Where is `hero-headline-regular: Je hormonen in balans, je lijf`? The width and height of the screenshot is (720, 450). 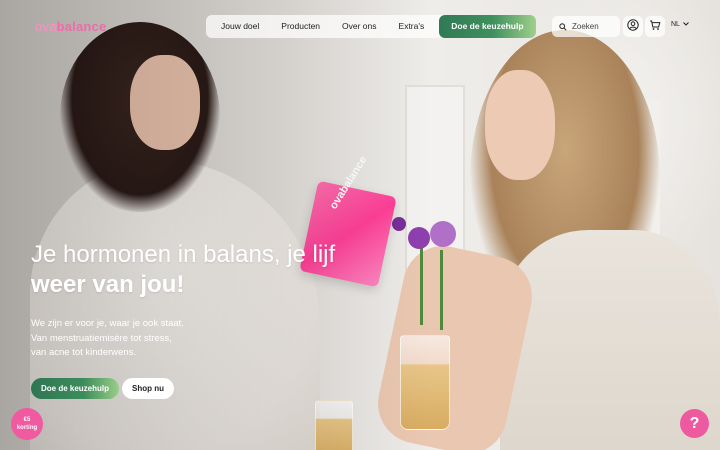 hero-headline-regular: Je hormonen in balans, je lijf is located at coordinates (183, 254).